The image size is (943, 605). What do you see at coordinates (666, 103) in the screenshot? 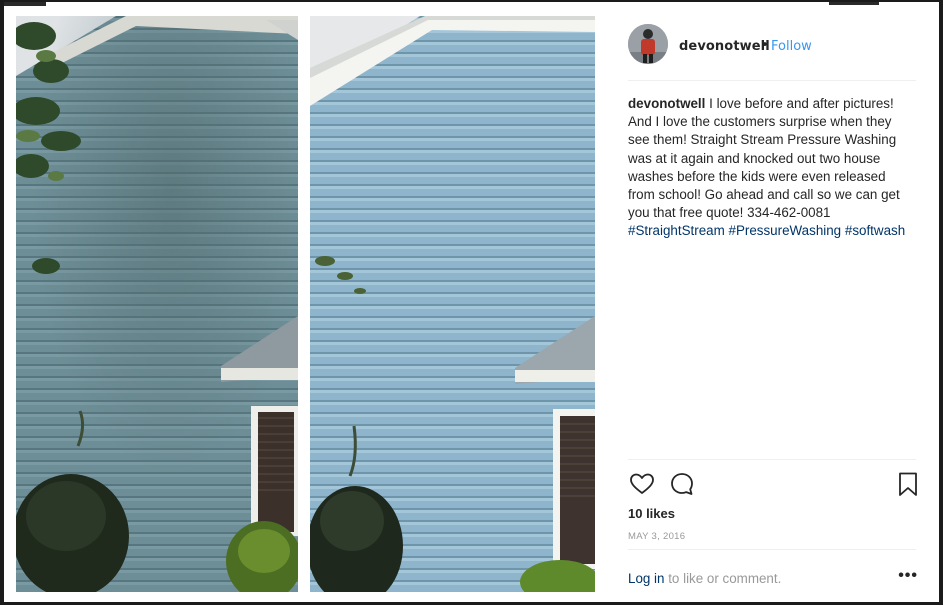
I see `caption-username: devonotwell` at bounding box center [666, 103].